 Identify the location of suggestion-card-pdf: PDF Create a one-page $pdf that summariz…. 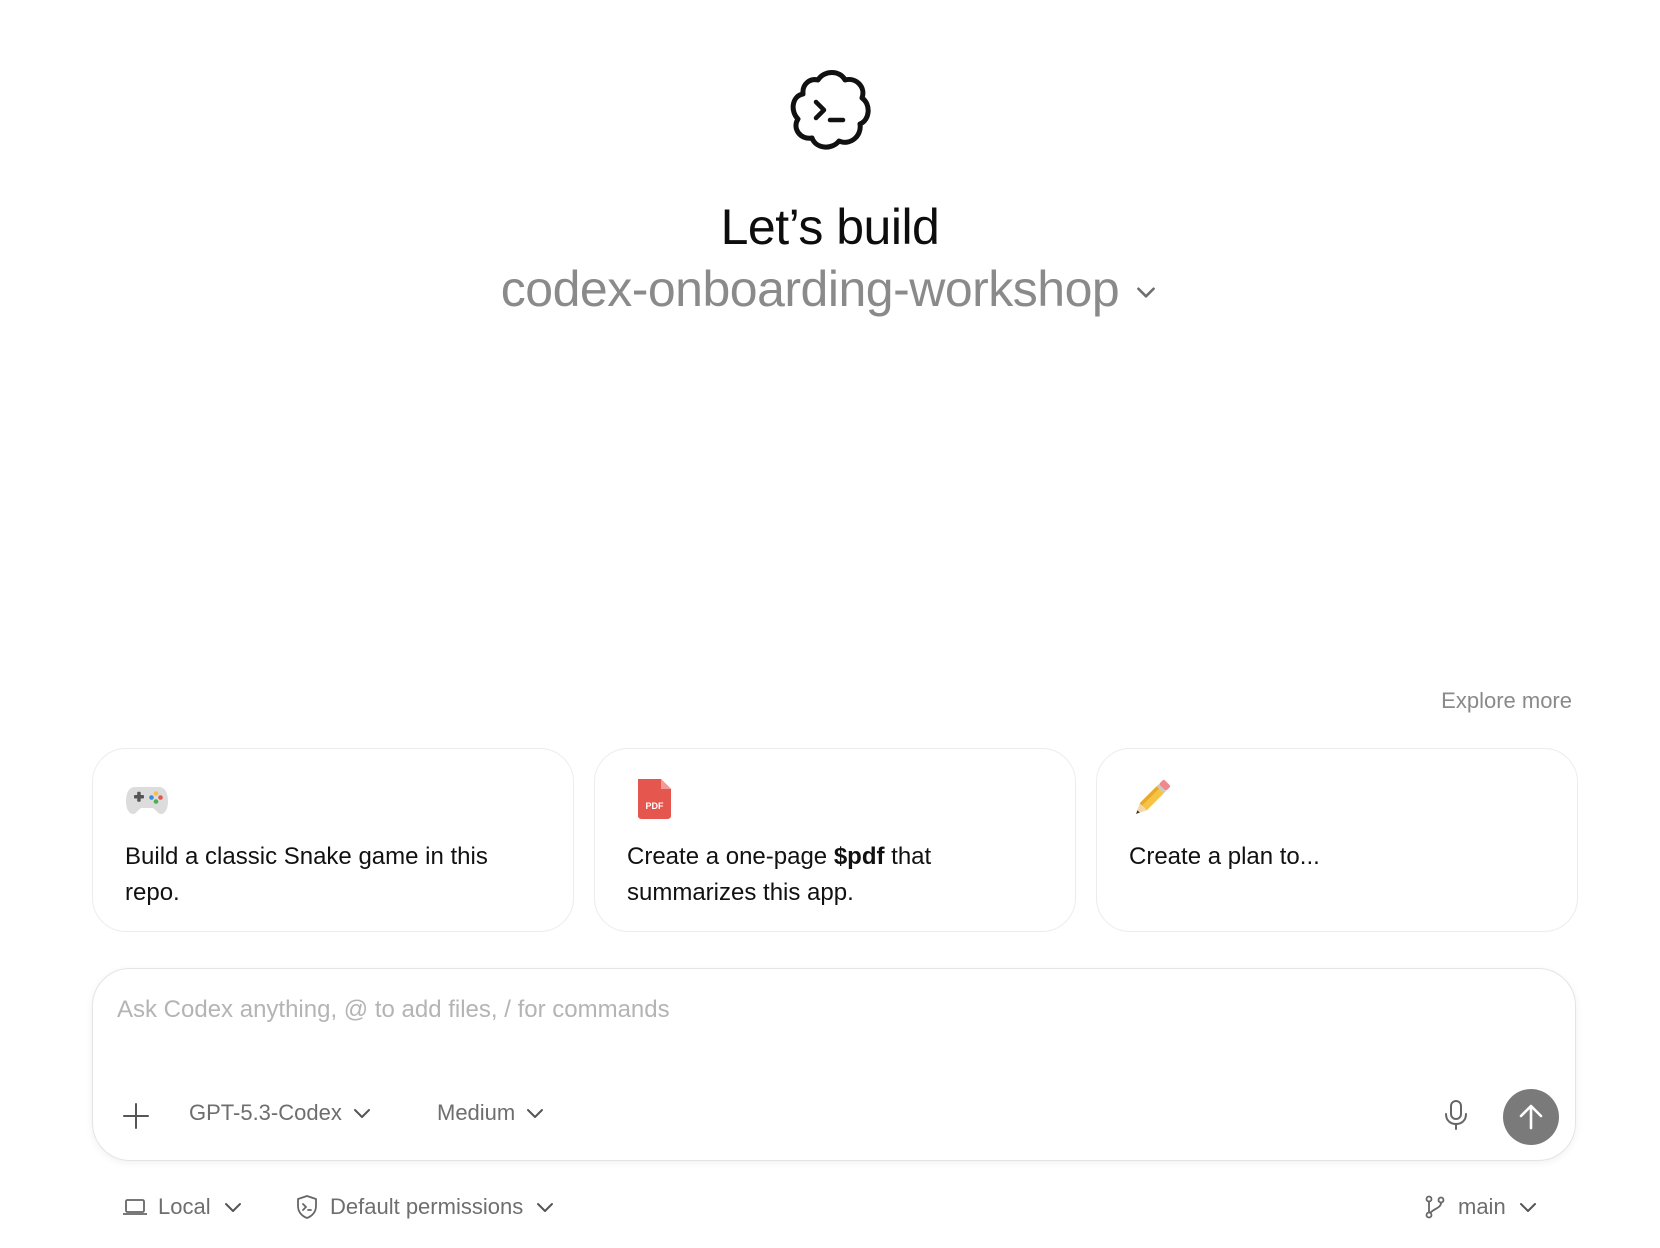
(835, 840).